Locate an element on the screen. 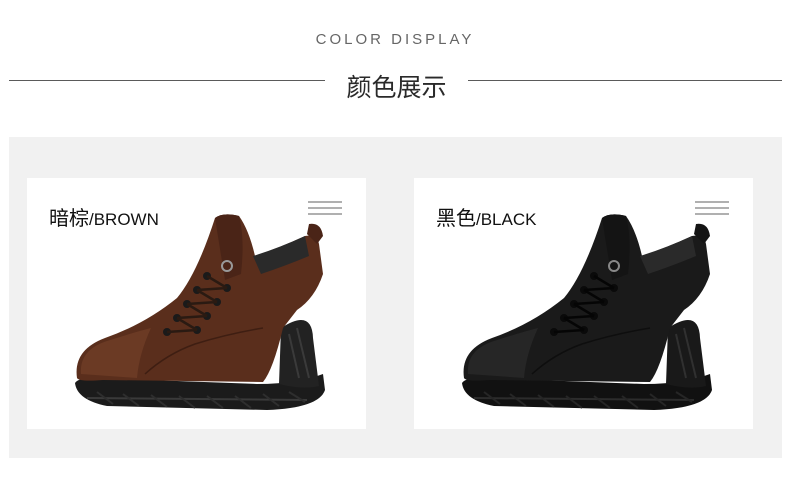  page-title: 颜色展示 is located at coordinates (396, 87).